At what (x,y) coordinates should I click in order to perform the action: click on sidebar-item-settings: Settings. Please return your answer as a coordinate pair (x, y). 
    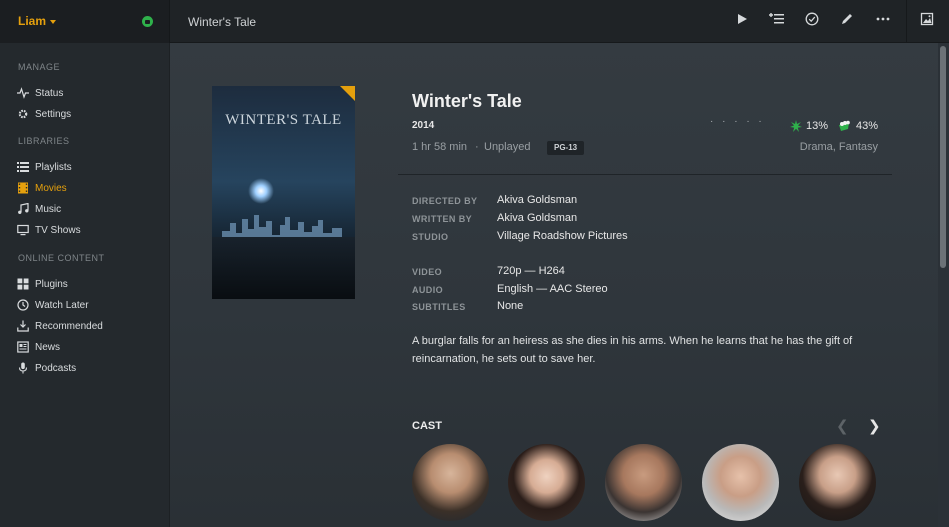
    Looking at the image, I should click on (44, 114).